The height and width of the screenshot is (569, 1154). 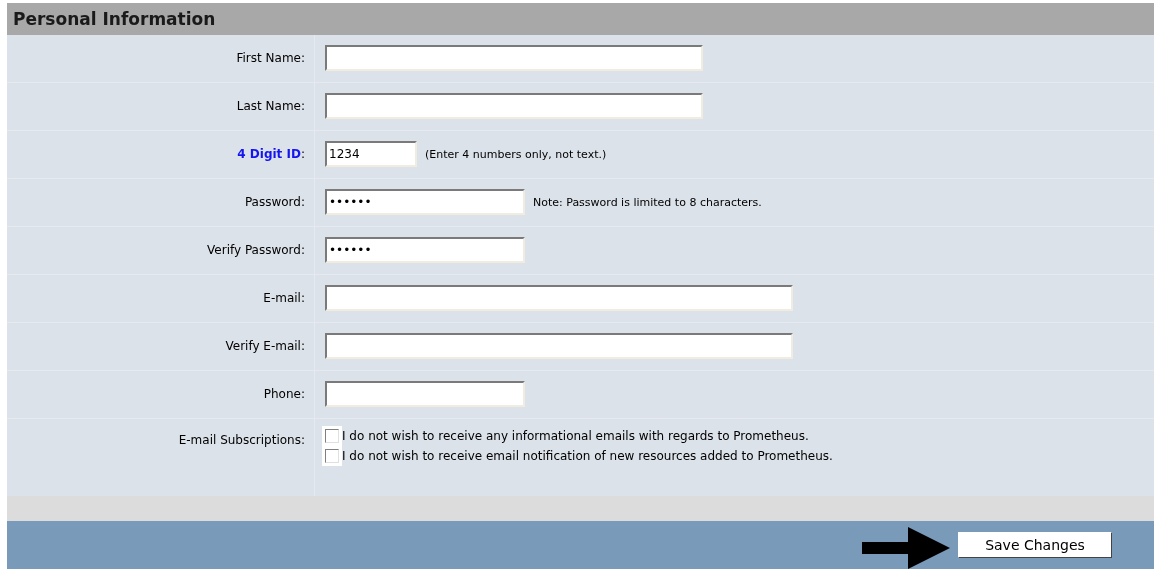 I want to click on input-field: 1234, so click(x=371, y=154).